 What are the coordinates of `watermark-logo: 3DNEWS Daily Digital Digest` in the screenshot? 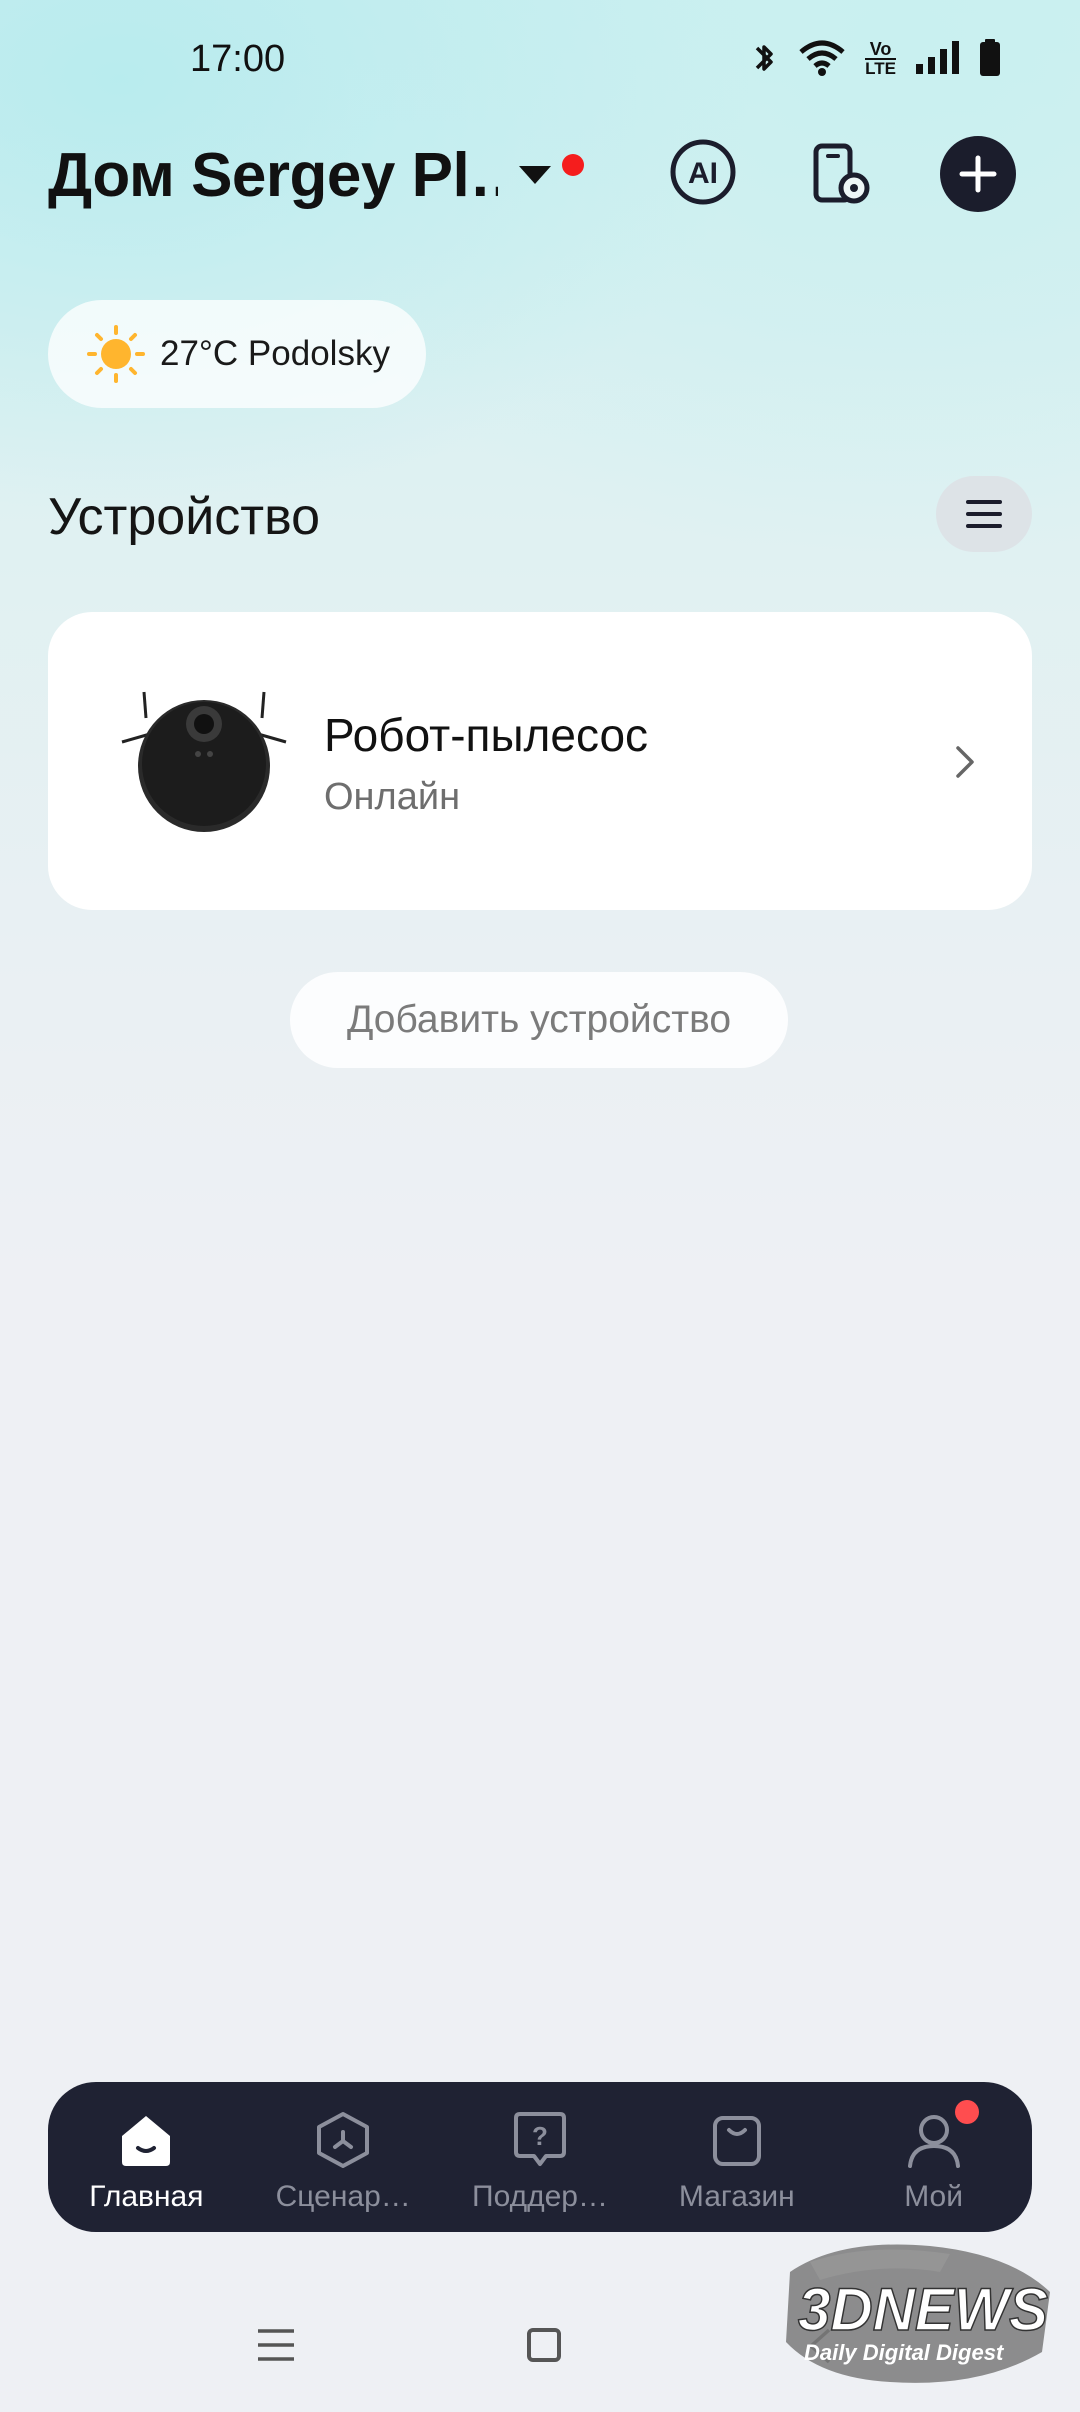 It's located at (918, 2313).